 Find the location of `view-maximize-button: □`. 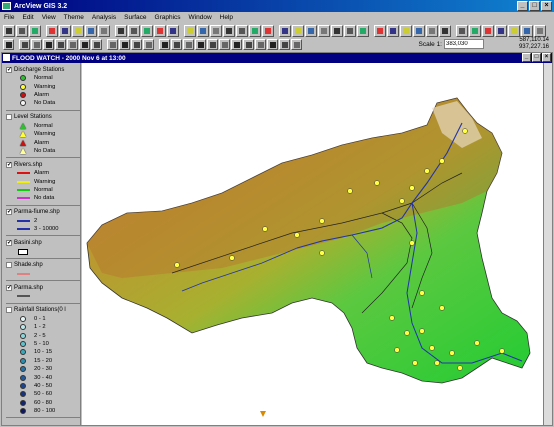

view-maximize-button: □ is located at coordinates (536, 57).